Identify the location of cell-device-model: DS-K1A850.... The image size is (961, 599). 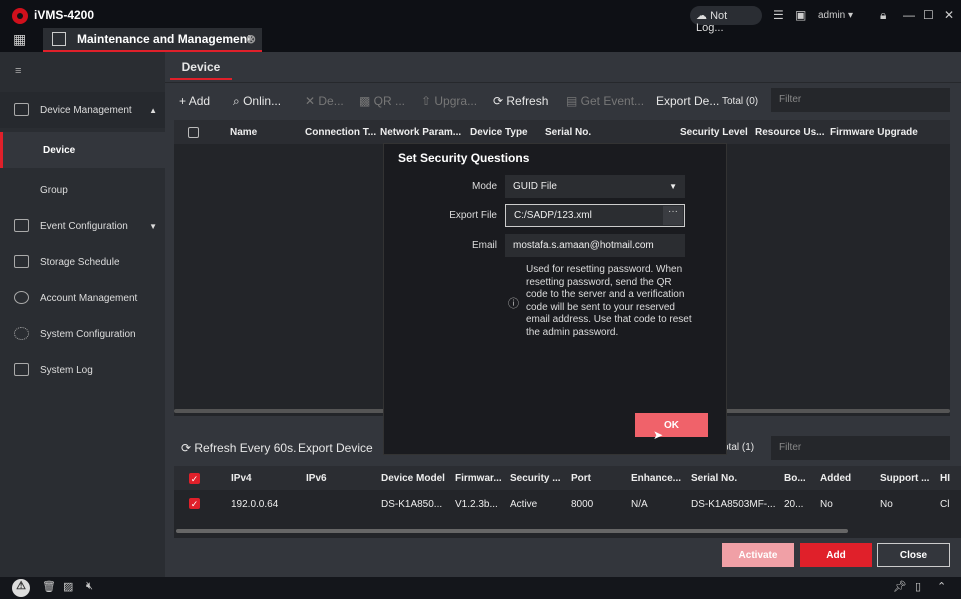
(412, 504).